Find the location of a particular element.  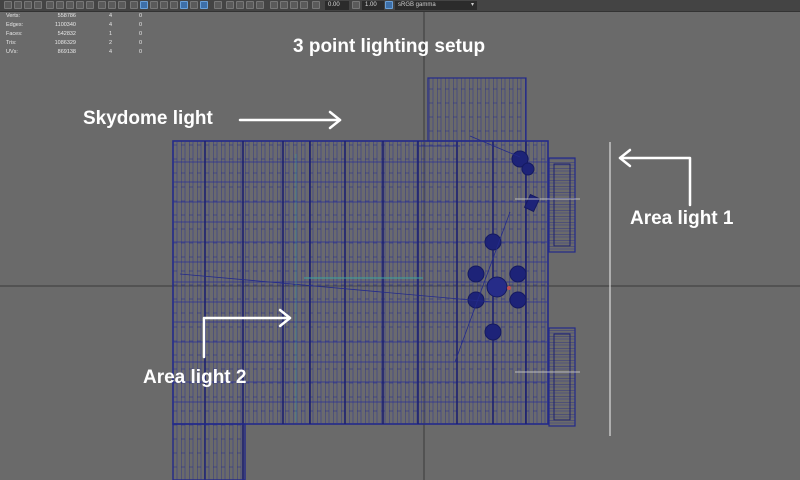

chevron-down-icon: ▾ is located at coordinates (472, 5).